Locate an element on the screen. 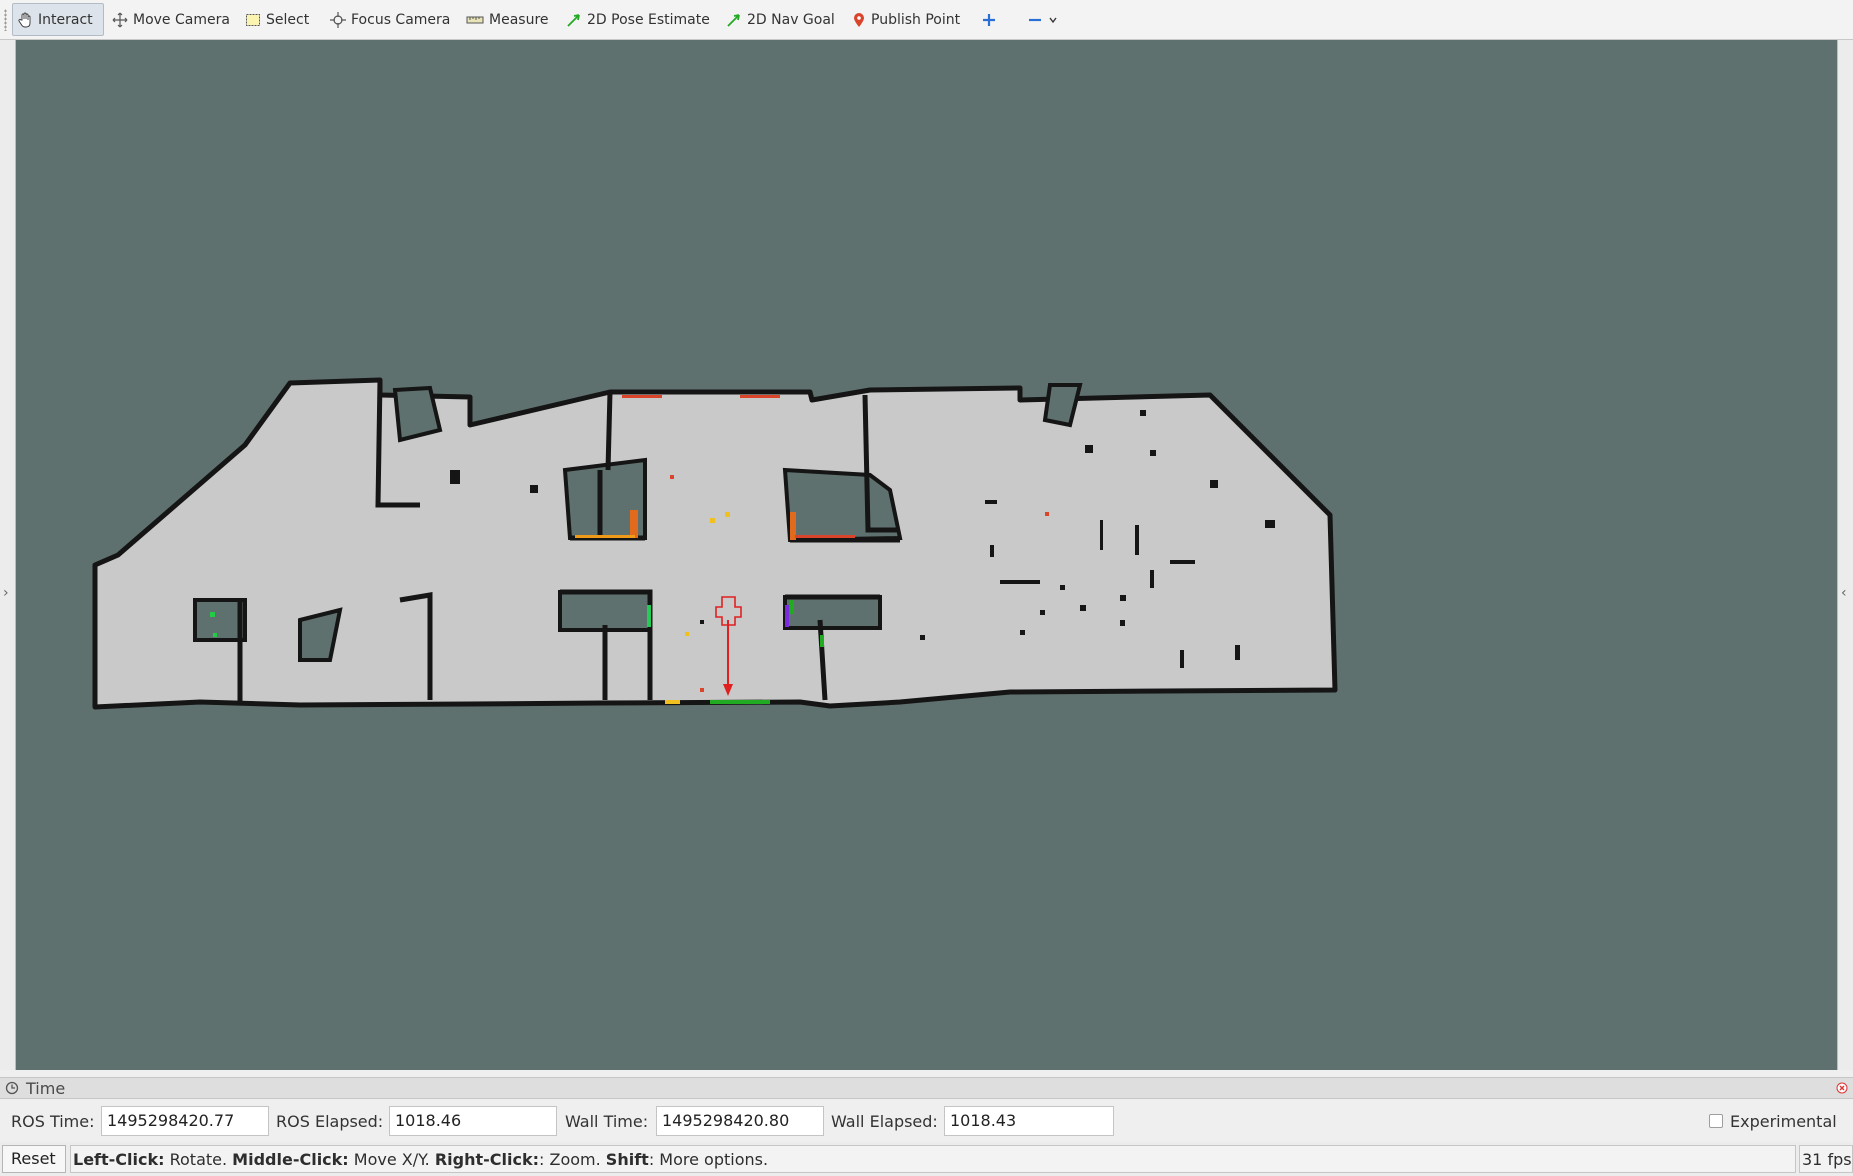 The image size is (1853, 1176). wall-elapsed-field: 1018.43 is located at coordinates (1029, 1121).